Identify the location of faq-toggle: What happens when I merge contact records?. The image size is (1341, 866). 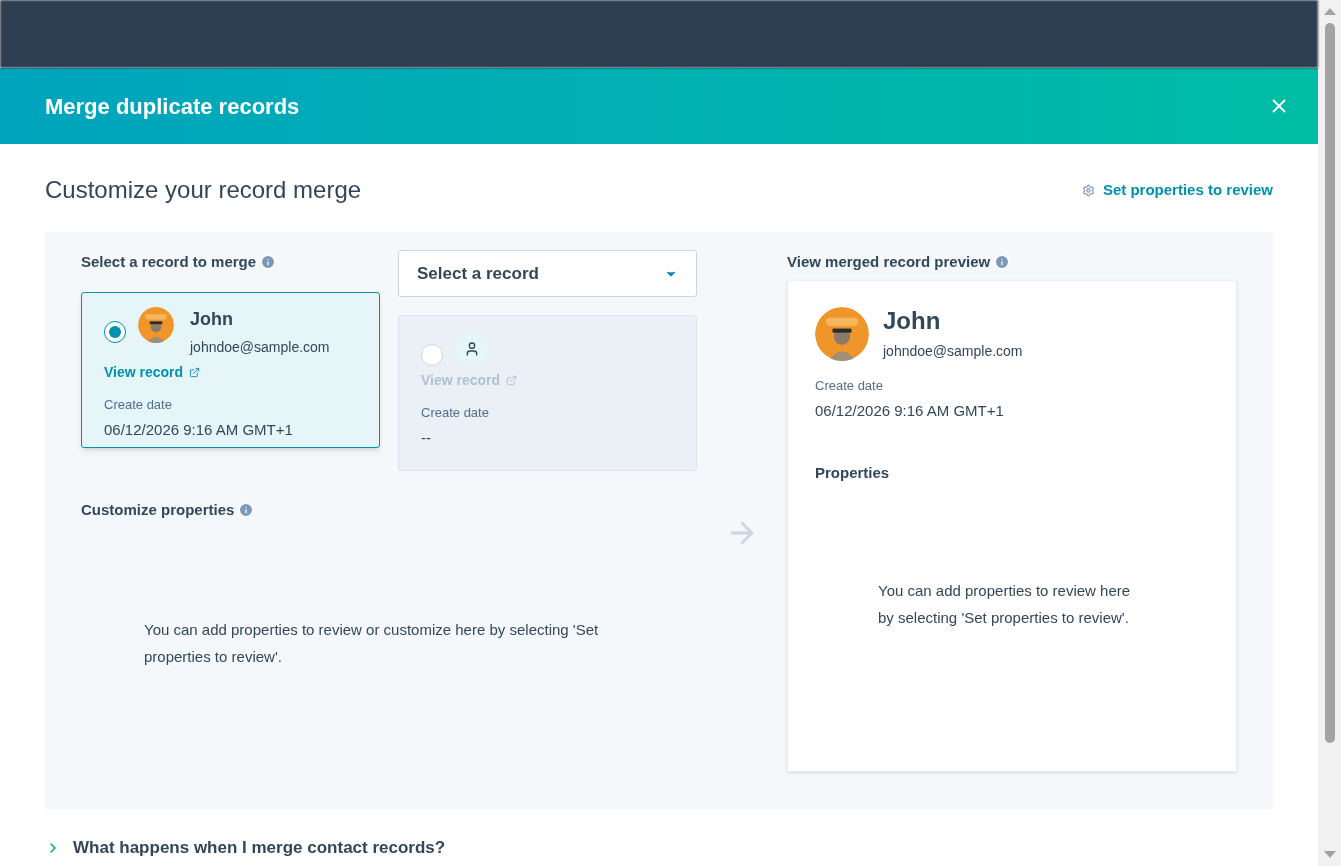
(659, 848).